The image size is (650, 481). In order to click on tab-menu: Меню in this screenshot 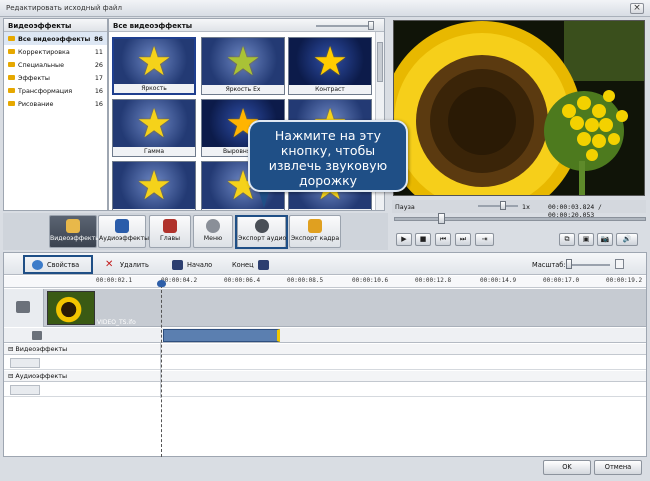, I will do `click(213, 231)`.